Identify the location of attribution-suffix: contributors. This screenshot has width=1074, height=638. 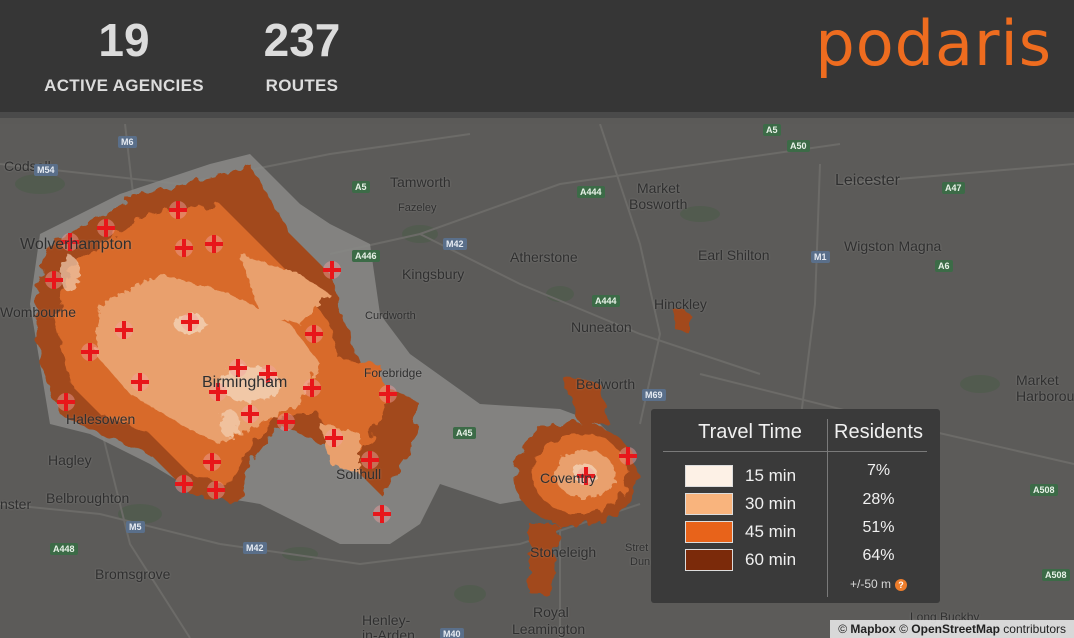
(1032, 629).